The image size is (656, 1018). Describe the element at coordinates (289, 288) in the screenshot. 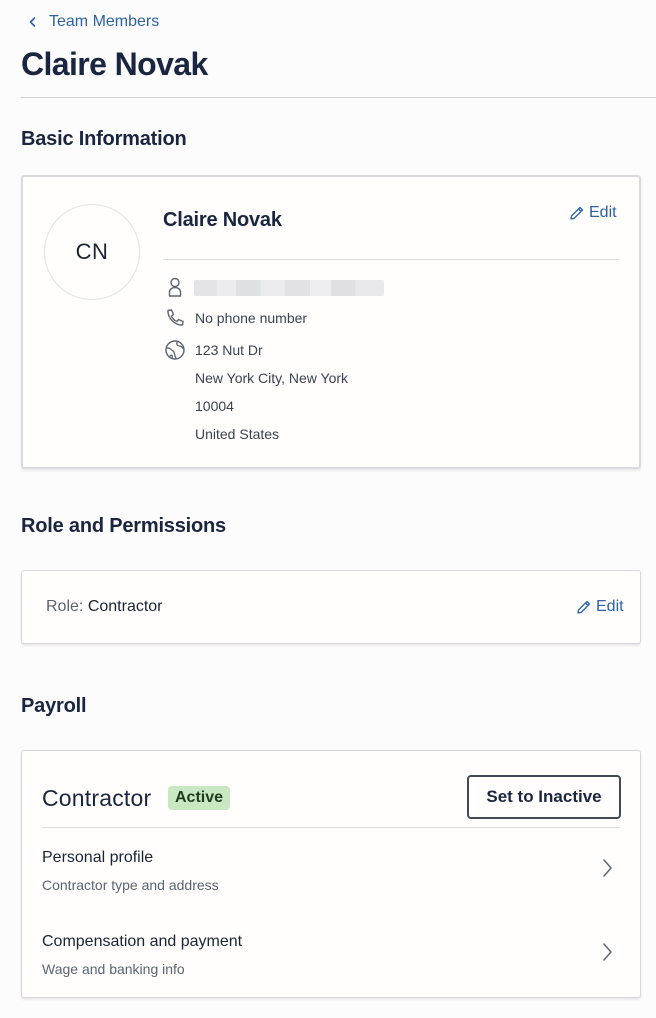

I see `email-redacted` at that location.